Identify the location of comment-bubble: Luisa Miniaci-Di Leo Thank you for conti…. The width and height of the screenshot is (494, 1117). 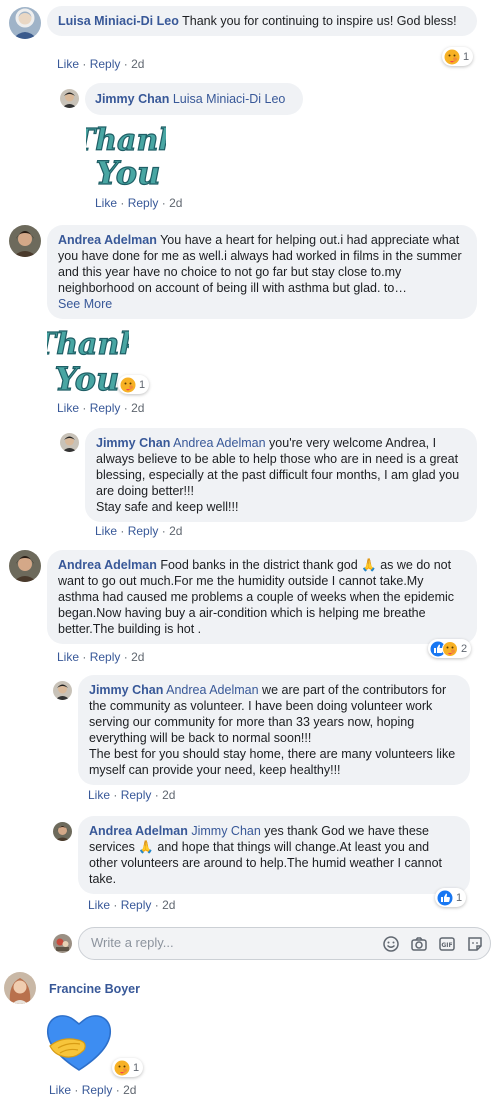
(262, 21).